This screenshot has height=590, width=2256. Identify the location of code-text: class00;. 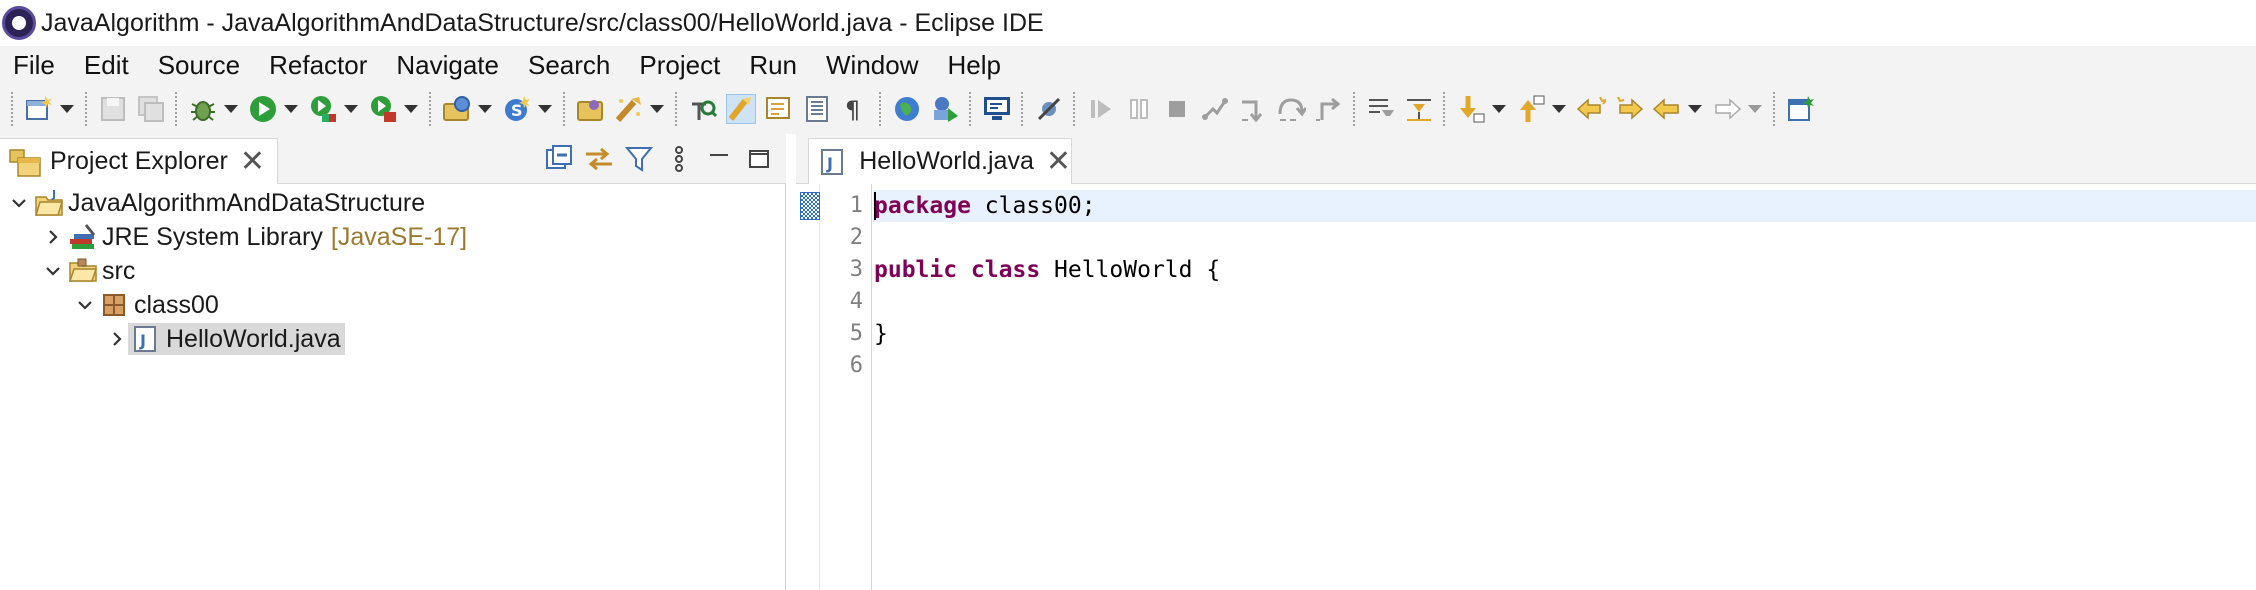
(1033, 206).